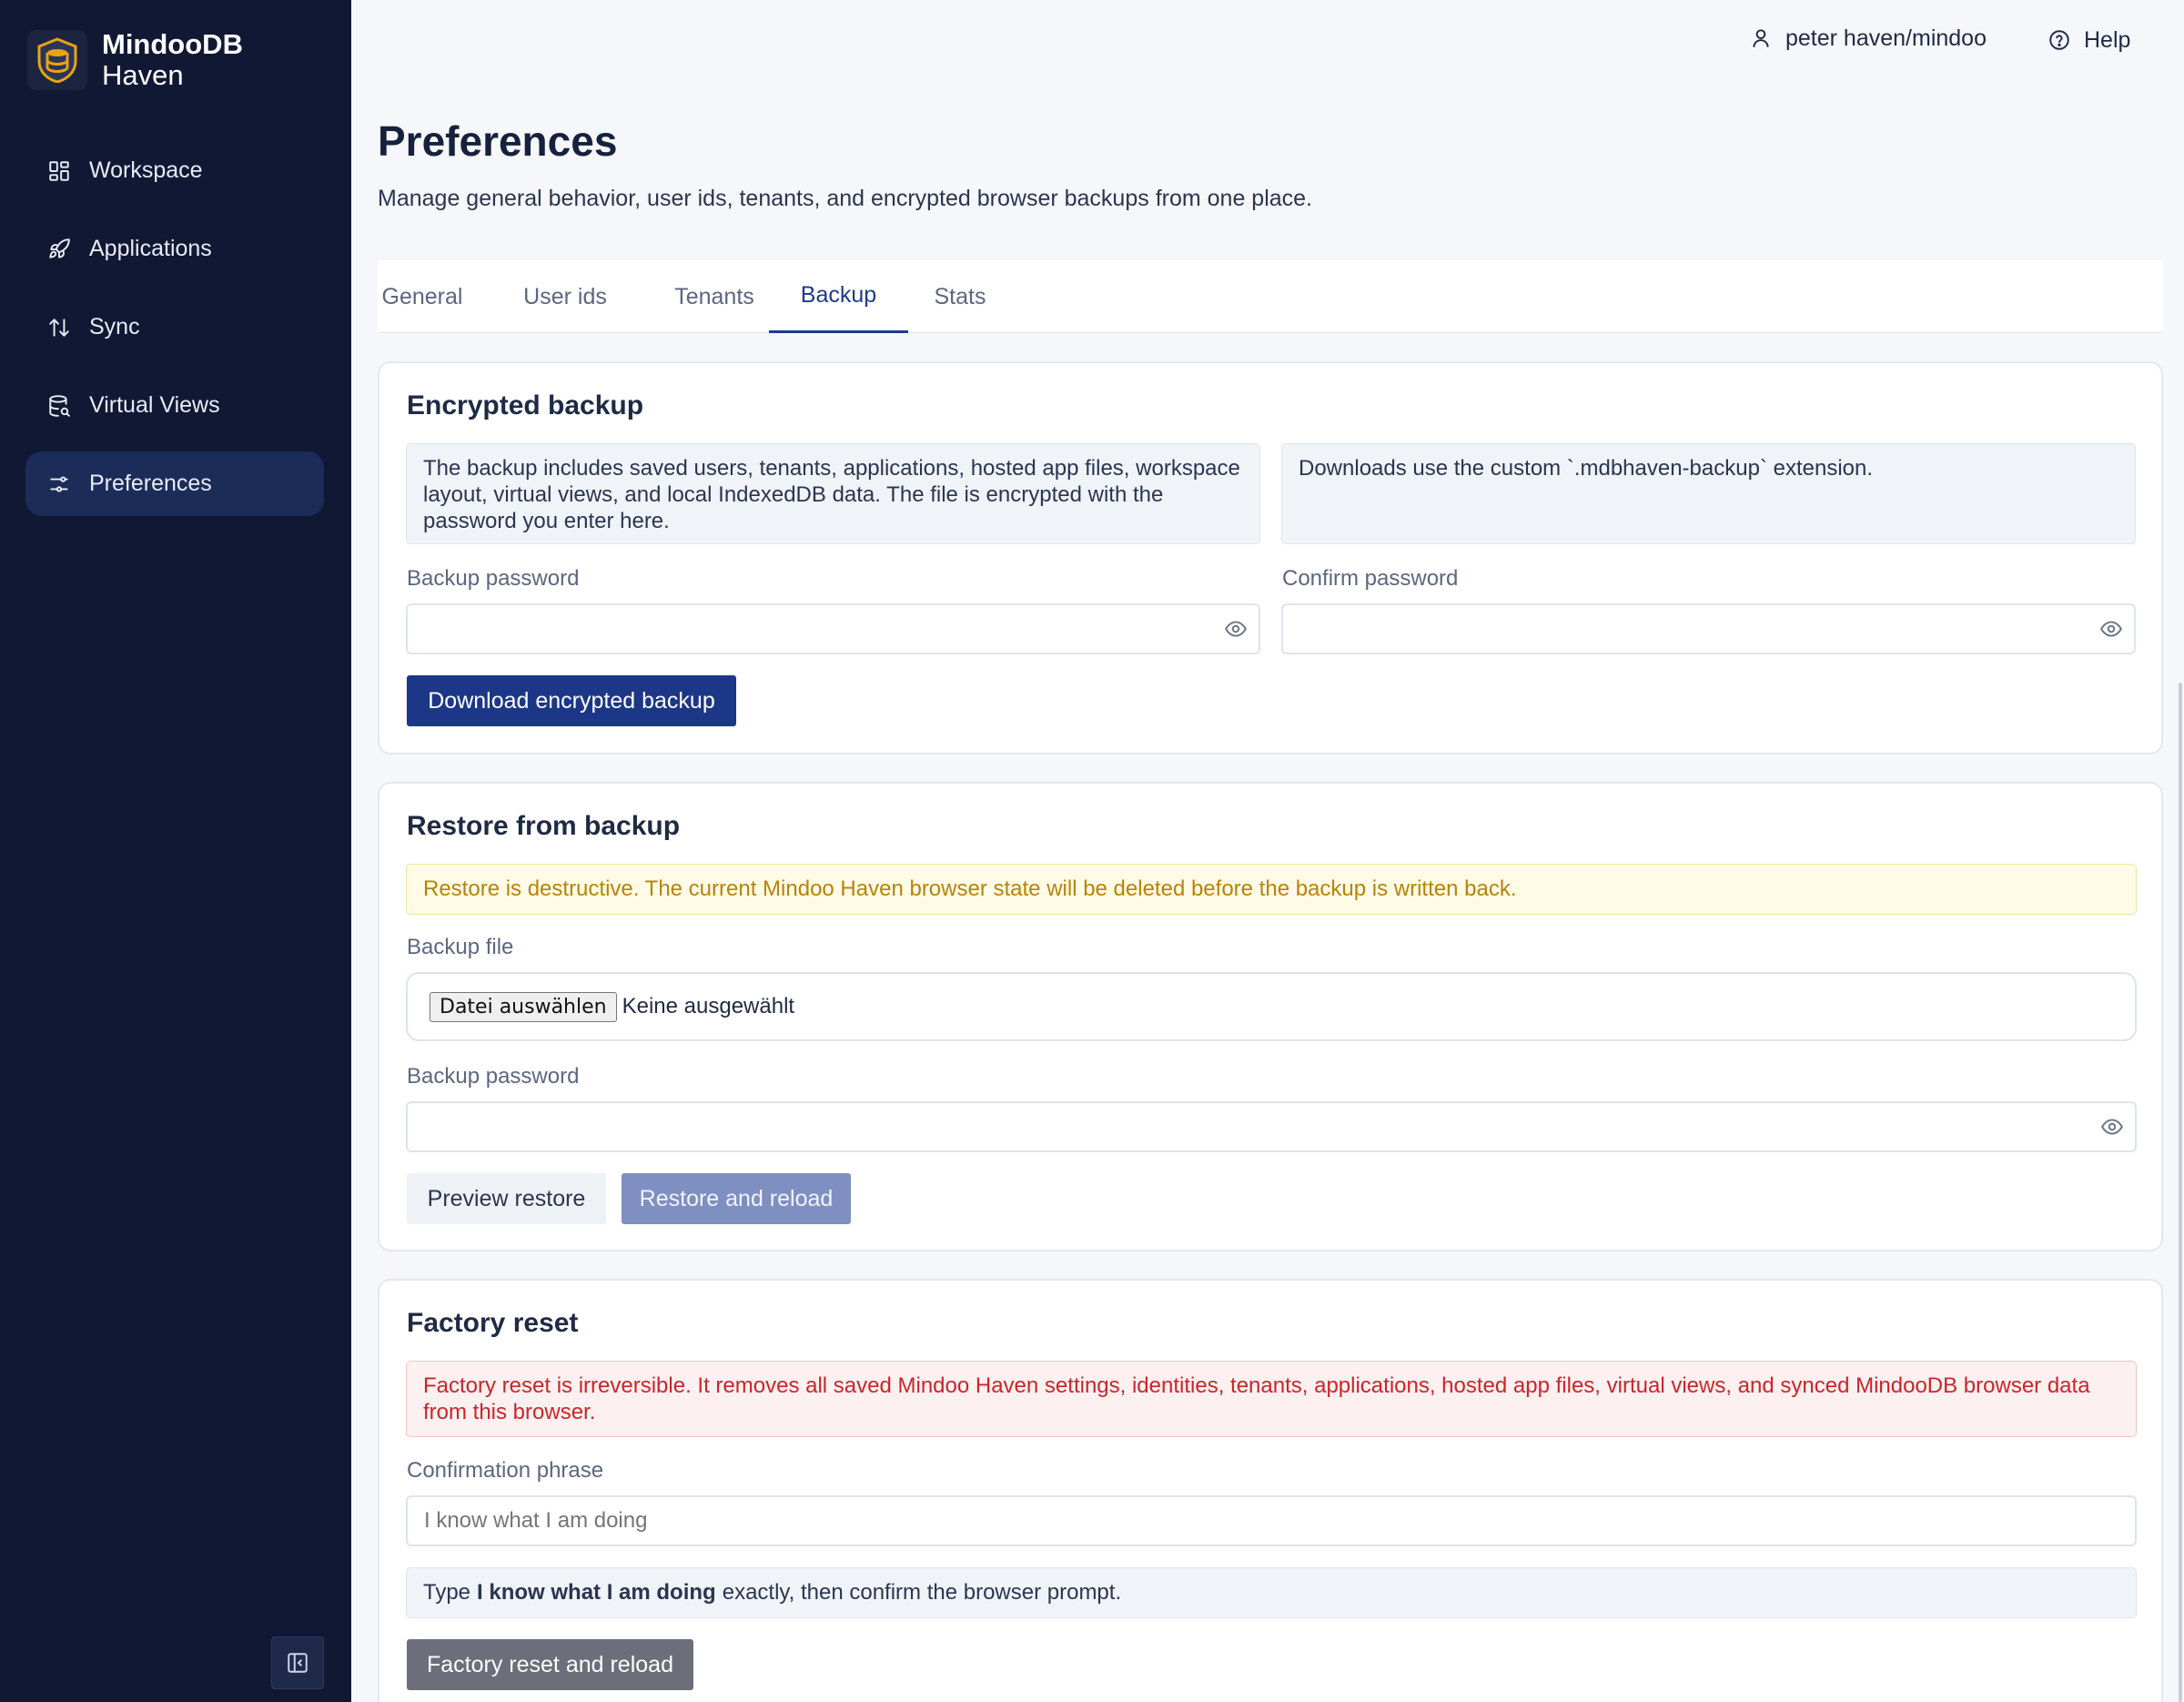 The height and width of the screenshot is (1702, 2184). I want to click on restore-and-reload-button: Restore and reload, so click(737, 1198).